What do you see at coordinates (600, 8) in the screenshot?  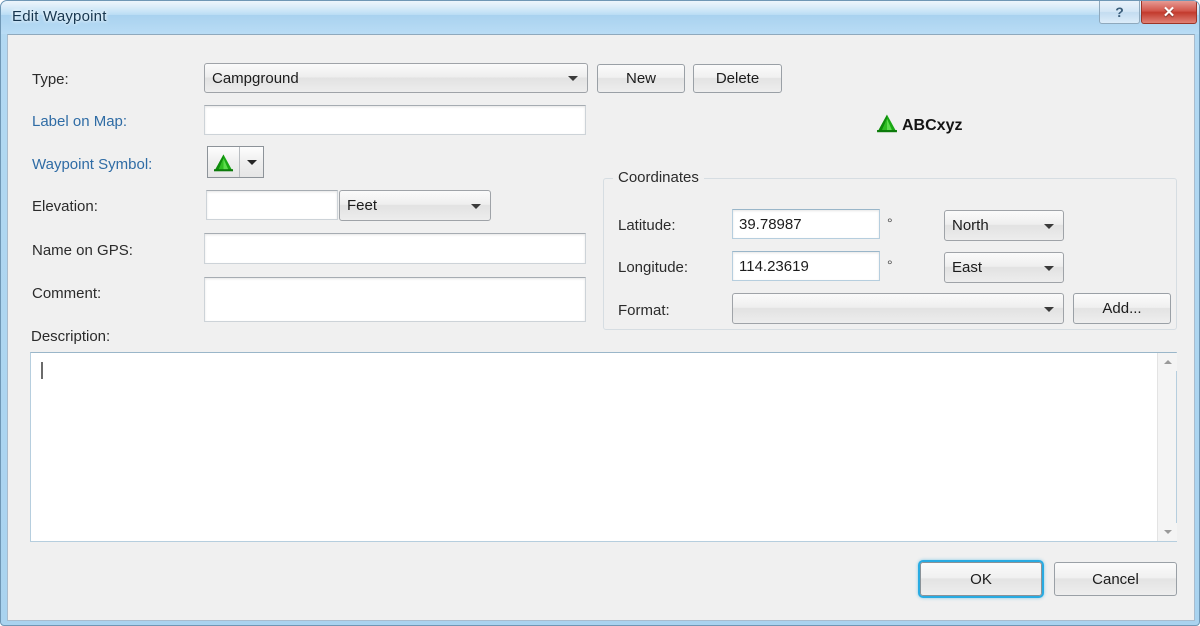 I see `title-bar-sheen` at bounding box center [600, 8].